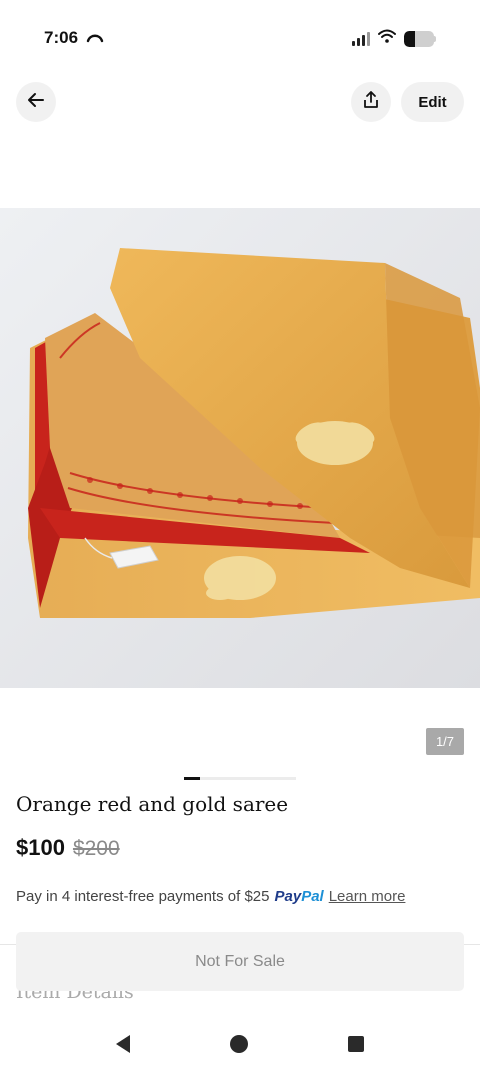 The image size is (480, 1071). I want to click on original-price: $200, so click(96, 848).